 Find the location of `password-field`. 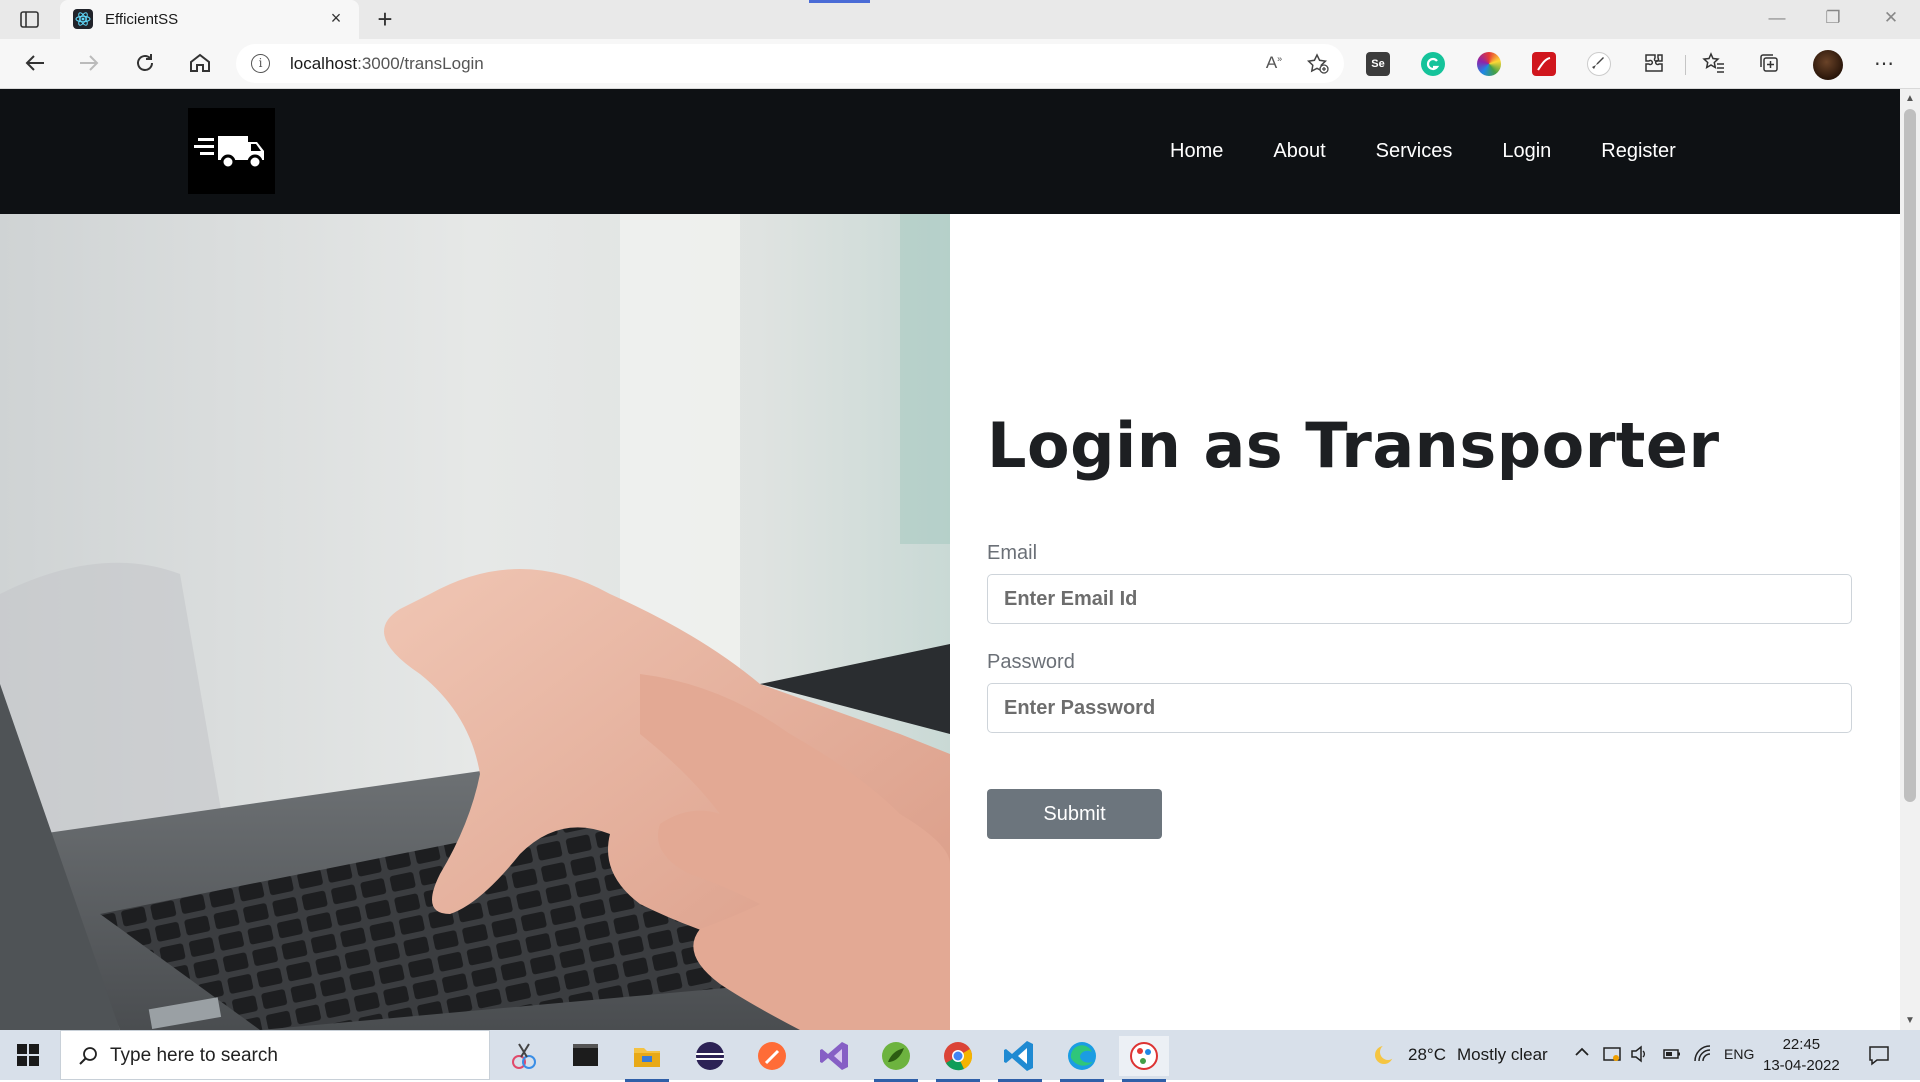

password-field is located at coordinates (1419, 708).